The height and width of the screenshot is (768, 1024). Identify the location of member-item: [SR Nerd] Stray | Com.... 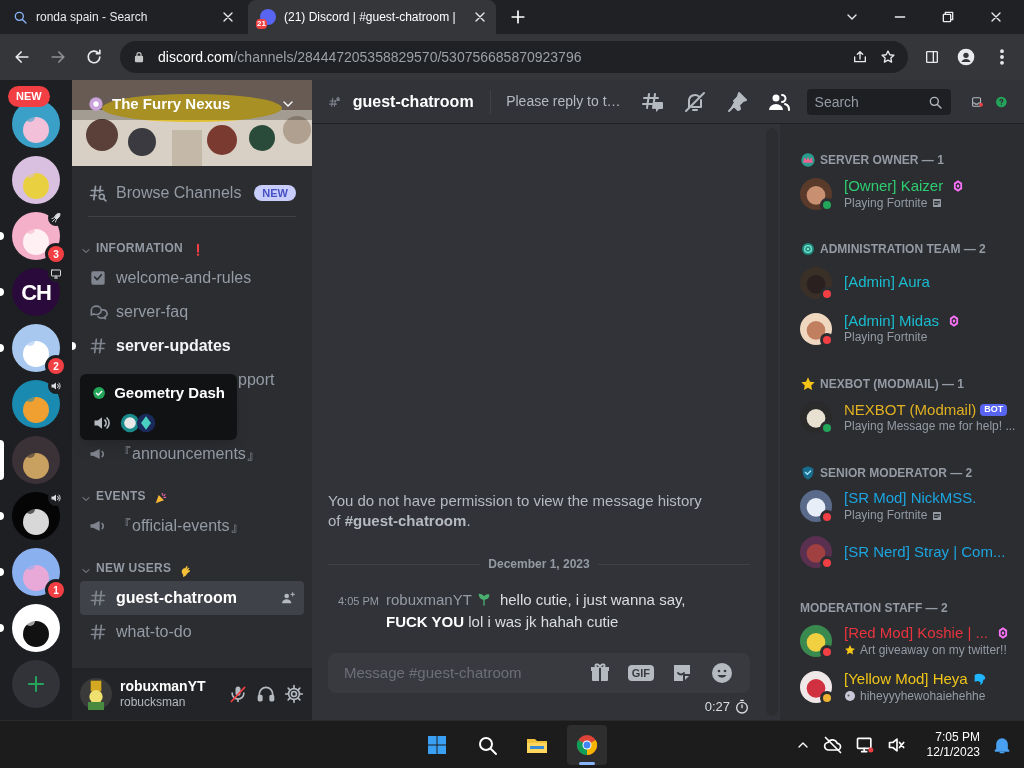
(908, 552).